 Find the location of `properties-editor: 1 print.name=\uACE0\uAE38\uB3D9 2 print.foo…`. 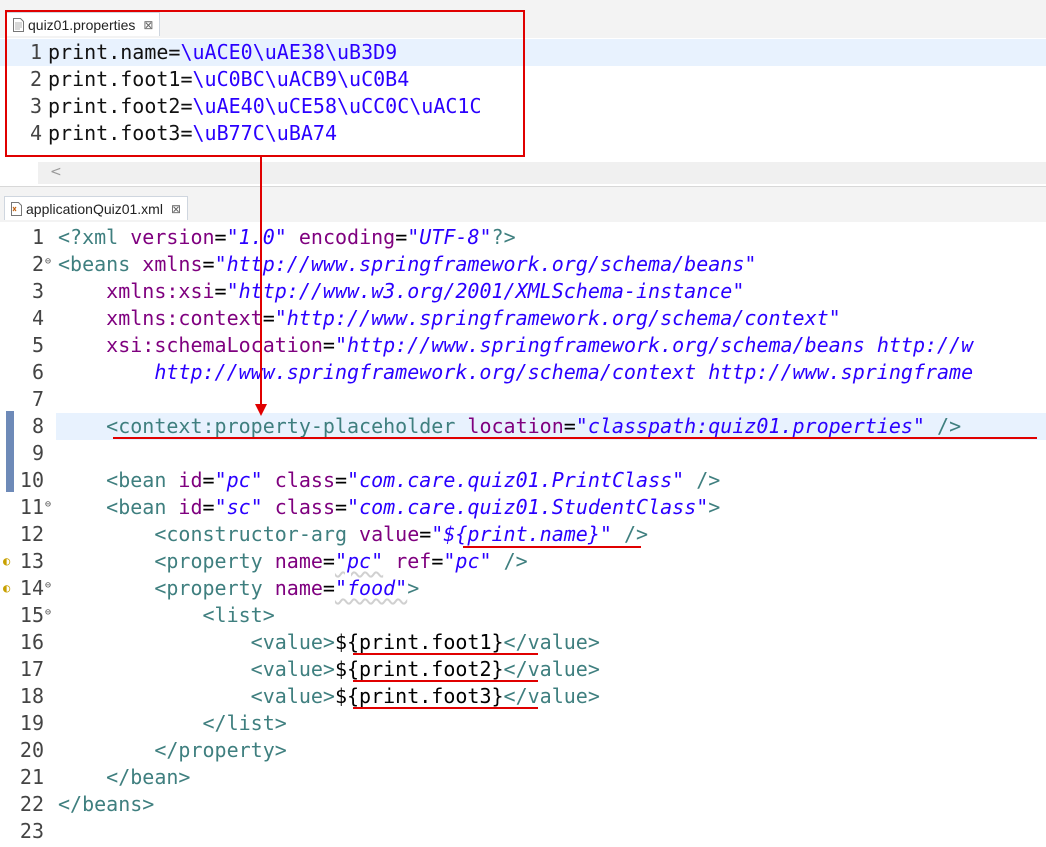

properties-editor: 1 print.name=\uACE0\uAE38\uB3D9 2 print.foo… is located at coordinates (523, 100).